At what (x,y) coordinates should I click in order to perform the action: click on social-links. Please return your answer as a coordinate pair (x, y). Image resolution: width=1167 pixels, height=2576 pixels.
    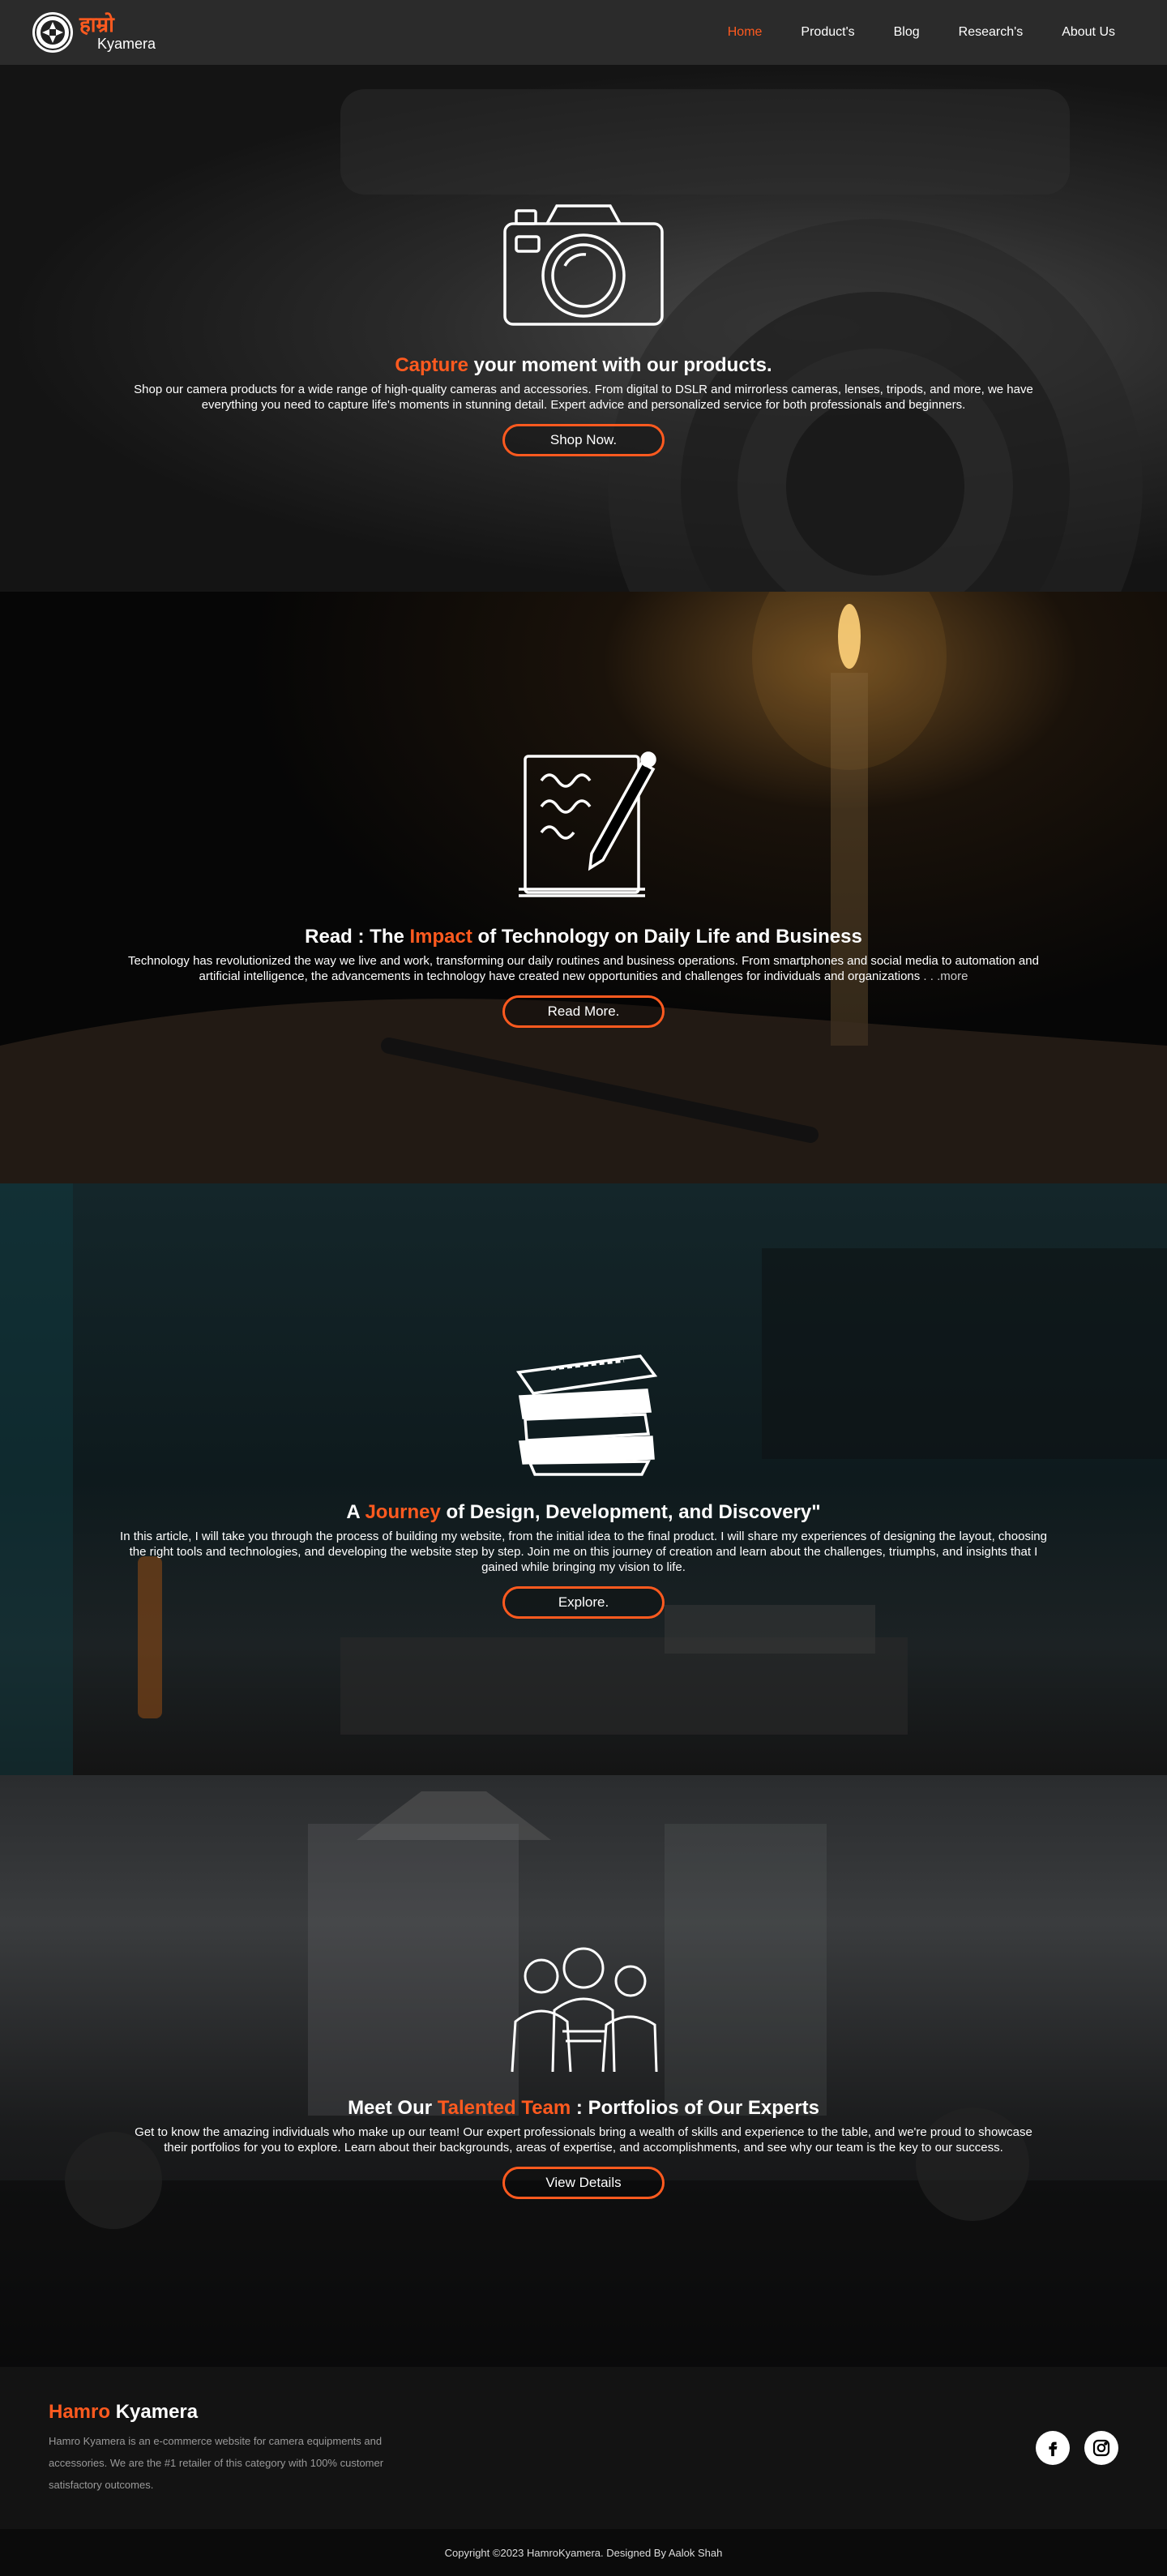
    Looking at the image, I should click on (1077, 2448).